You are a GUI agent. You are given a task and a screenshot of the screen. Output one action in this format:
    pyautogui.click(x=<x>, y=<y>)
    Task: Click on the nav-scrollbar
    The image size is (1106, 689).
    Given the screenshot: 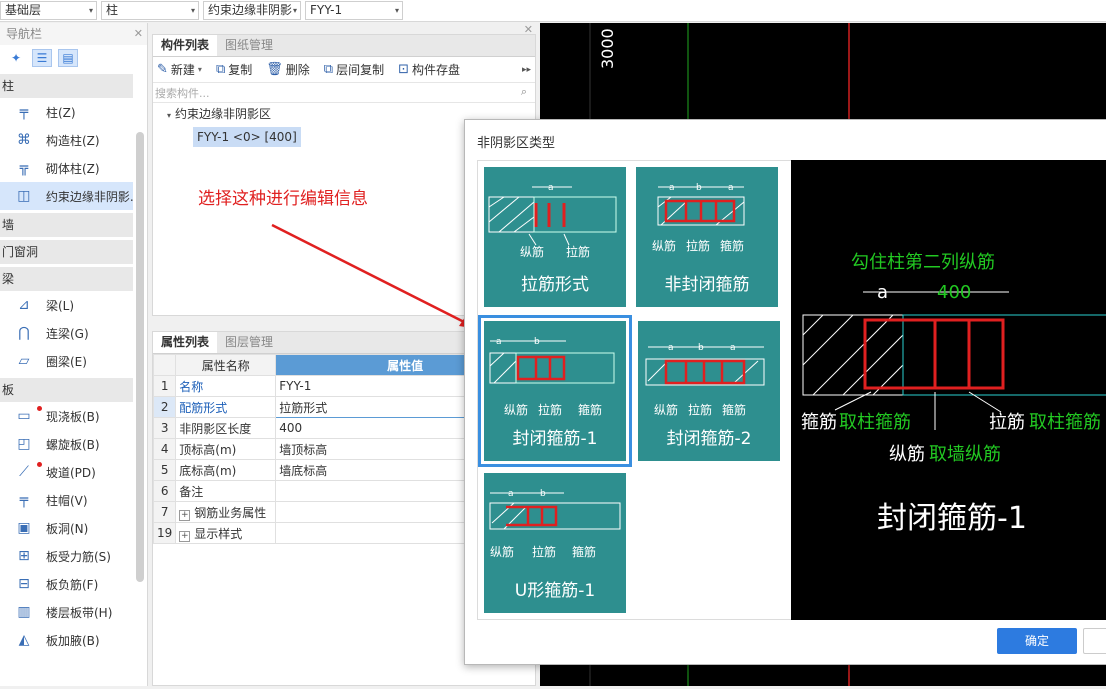 What is the action you would take?
    pyautogui.click(x=140, y=357)
    